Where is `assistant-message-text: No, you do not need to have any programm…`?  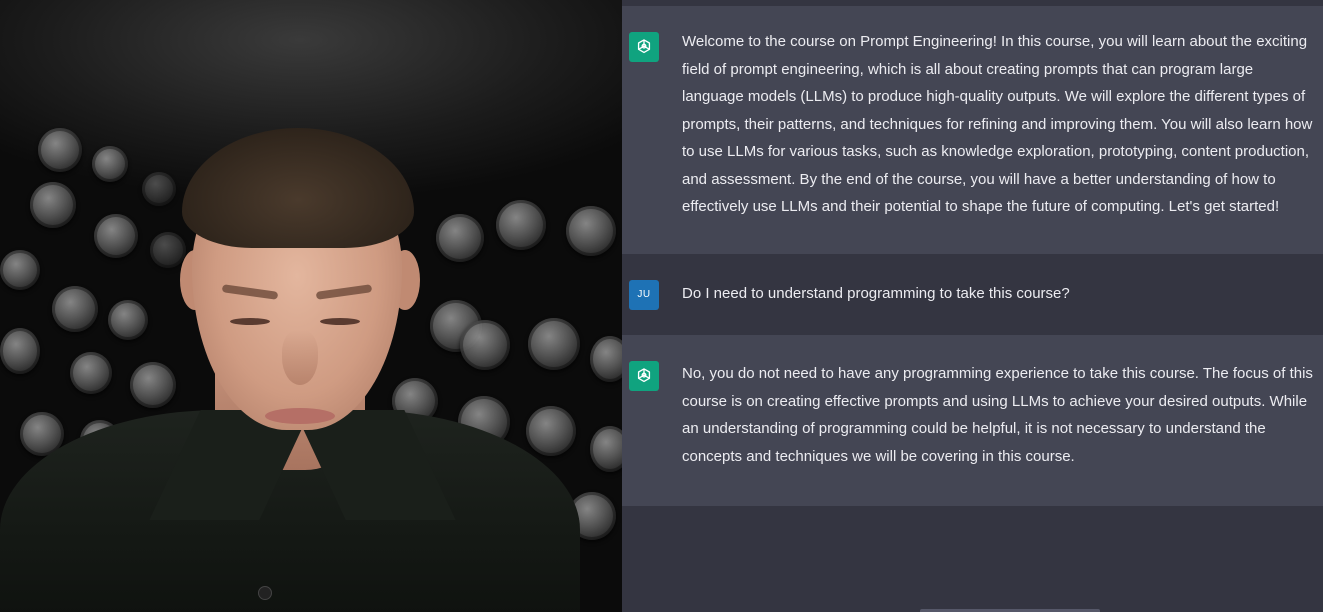 assistant-message-text: No, you do not need to have any programm… is located at coordinates (997, 415).